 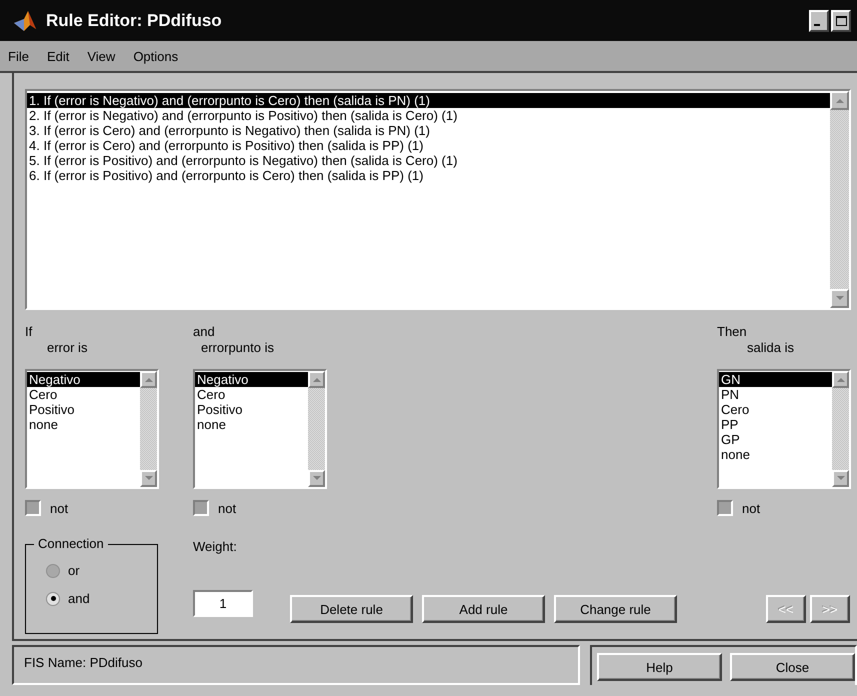 What do you see at coordinates (428, 160) in the screenshot?
I see `rule-item: 5. If (error is Positivo) and (errorpunto is Negativo) then (salida is Cero) (1)` at bounding box center [428, 160].